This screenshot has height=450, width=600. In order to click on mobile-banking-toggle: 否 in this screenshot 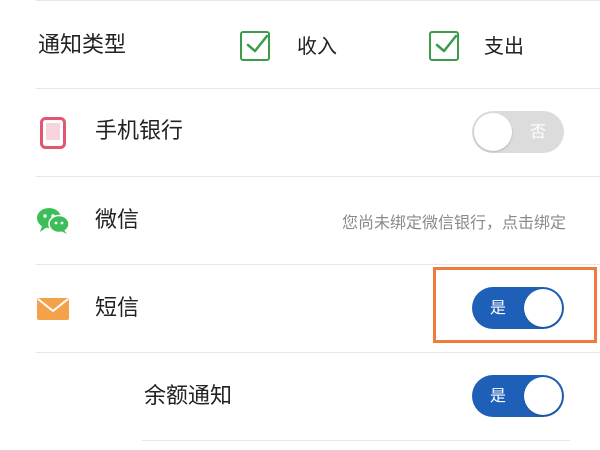, I will do `click(518, 132)`.